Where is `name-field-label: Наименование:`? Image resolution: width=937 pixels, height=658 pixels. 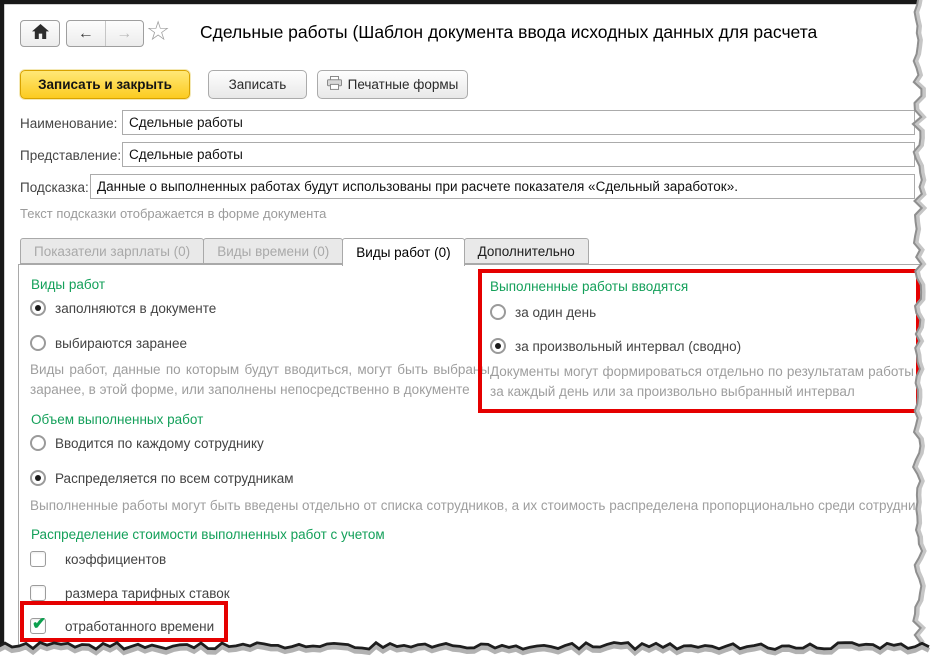
name-field-label: Наименование: is located at coordinates (69, 123).